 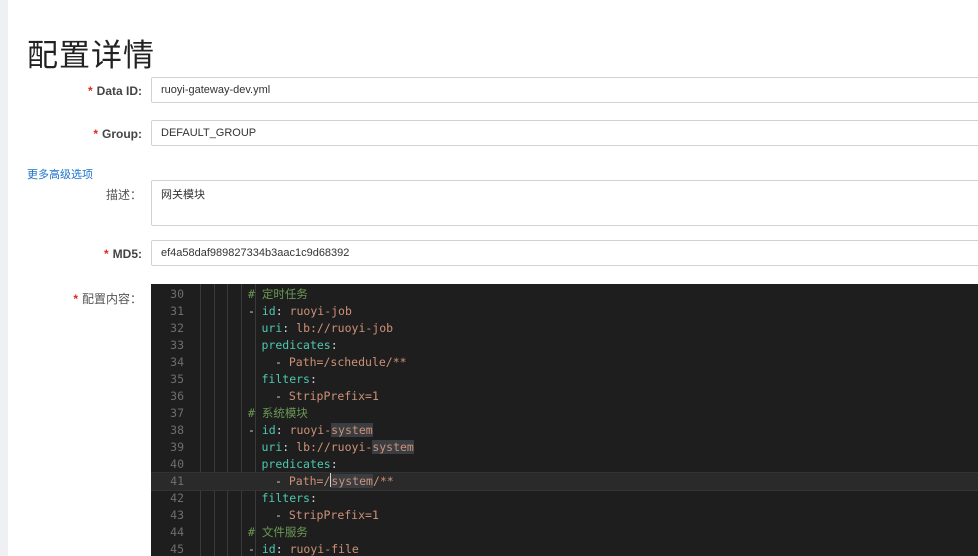 I want to click on code-line: 35 filters:, so click(x=564, y=379).